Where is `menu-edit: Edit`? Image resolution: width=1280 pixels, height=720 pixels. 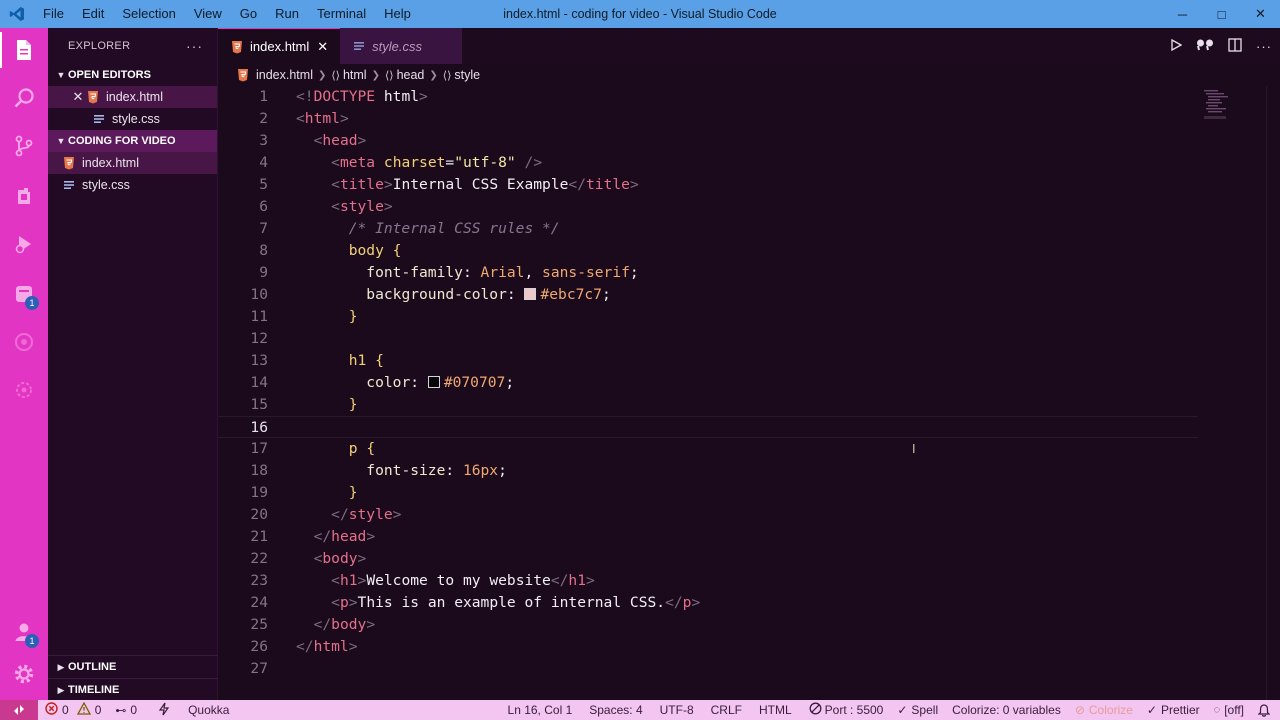 menu-edit: Edit is located at coordinates (93, 14).